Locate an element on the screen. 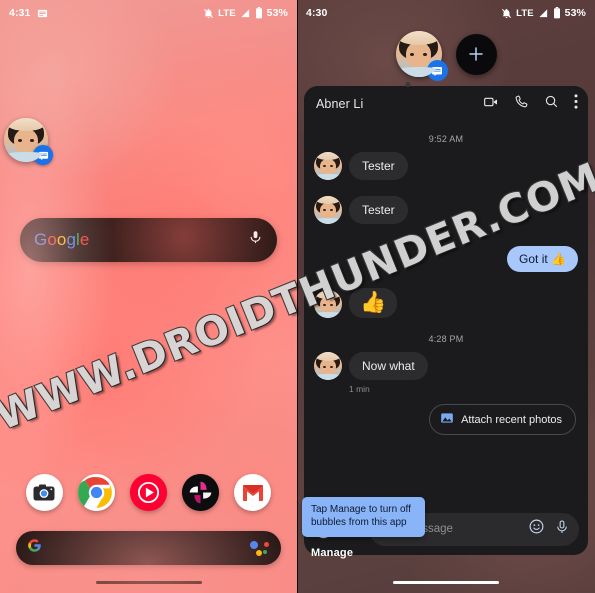 The height and width of the screenshot is (593, 595). message-row-5: Now what is located at coordinates (446, 366).